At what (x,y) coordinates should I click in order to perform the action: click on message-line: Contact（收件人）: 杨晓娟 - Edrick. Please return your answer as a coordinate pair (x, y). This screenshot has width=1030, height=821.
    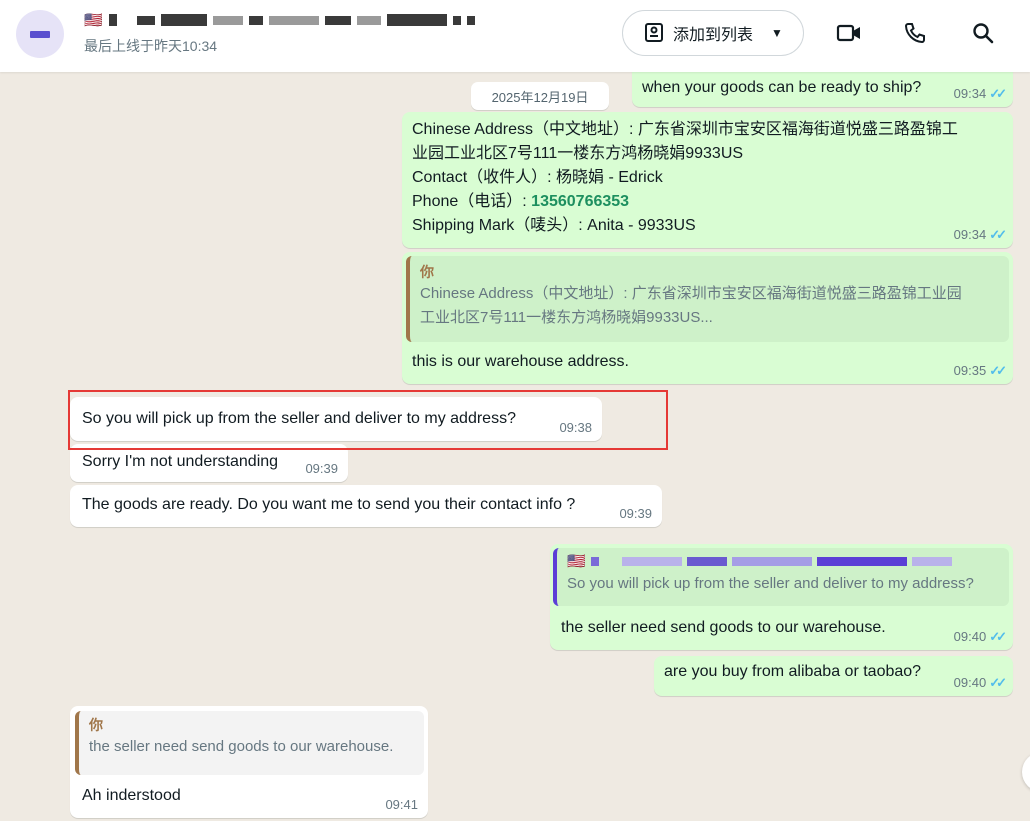
    Looking at the image, I should click on (537, 177).